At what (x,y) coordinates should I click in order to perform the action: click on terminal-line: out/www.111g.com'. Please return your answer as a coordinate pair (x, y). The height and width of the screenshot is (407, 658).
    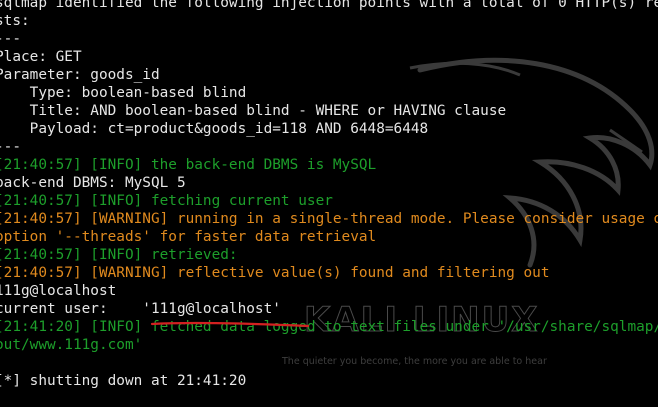
    Looking at the image, I should click on (71, 345).